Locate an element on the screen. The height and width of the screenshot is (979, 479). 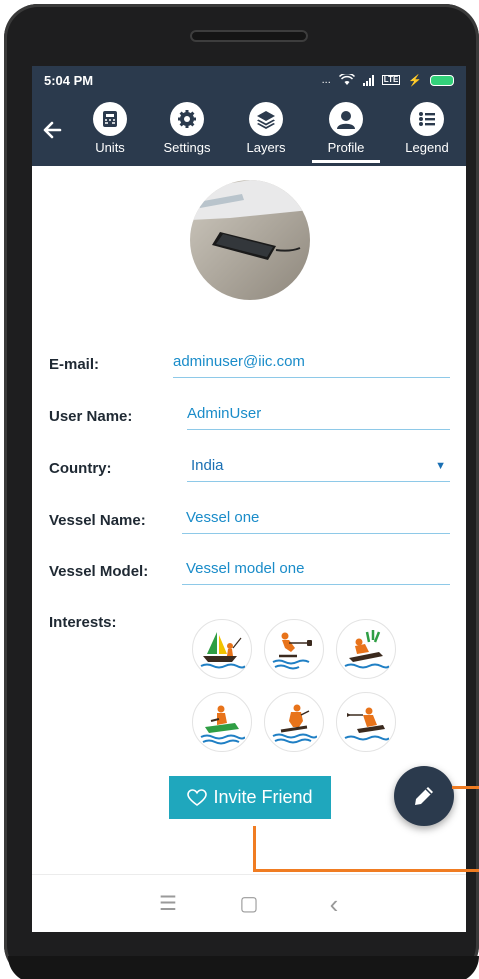
tab-legend: Legend is located at coordinates (427, 132).